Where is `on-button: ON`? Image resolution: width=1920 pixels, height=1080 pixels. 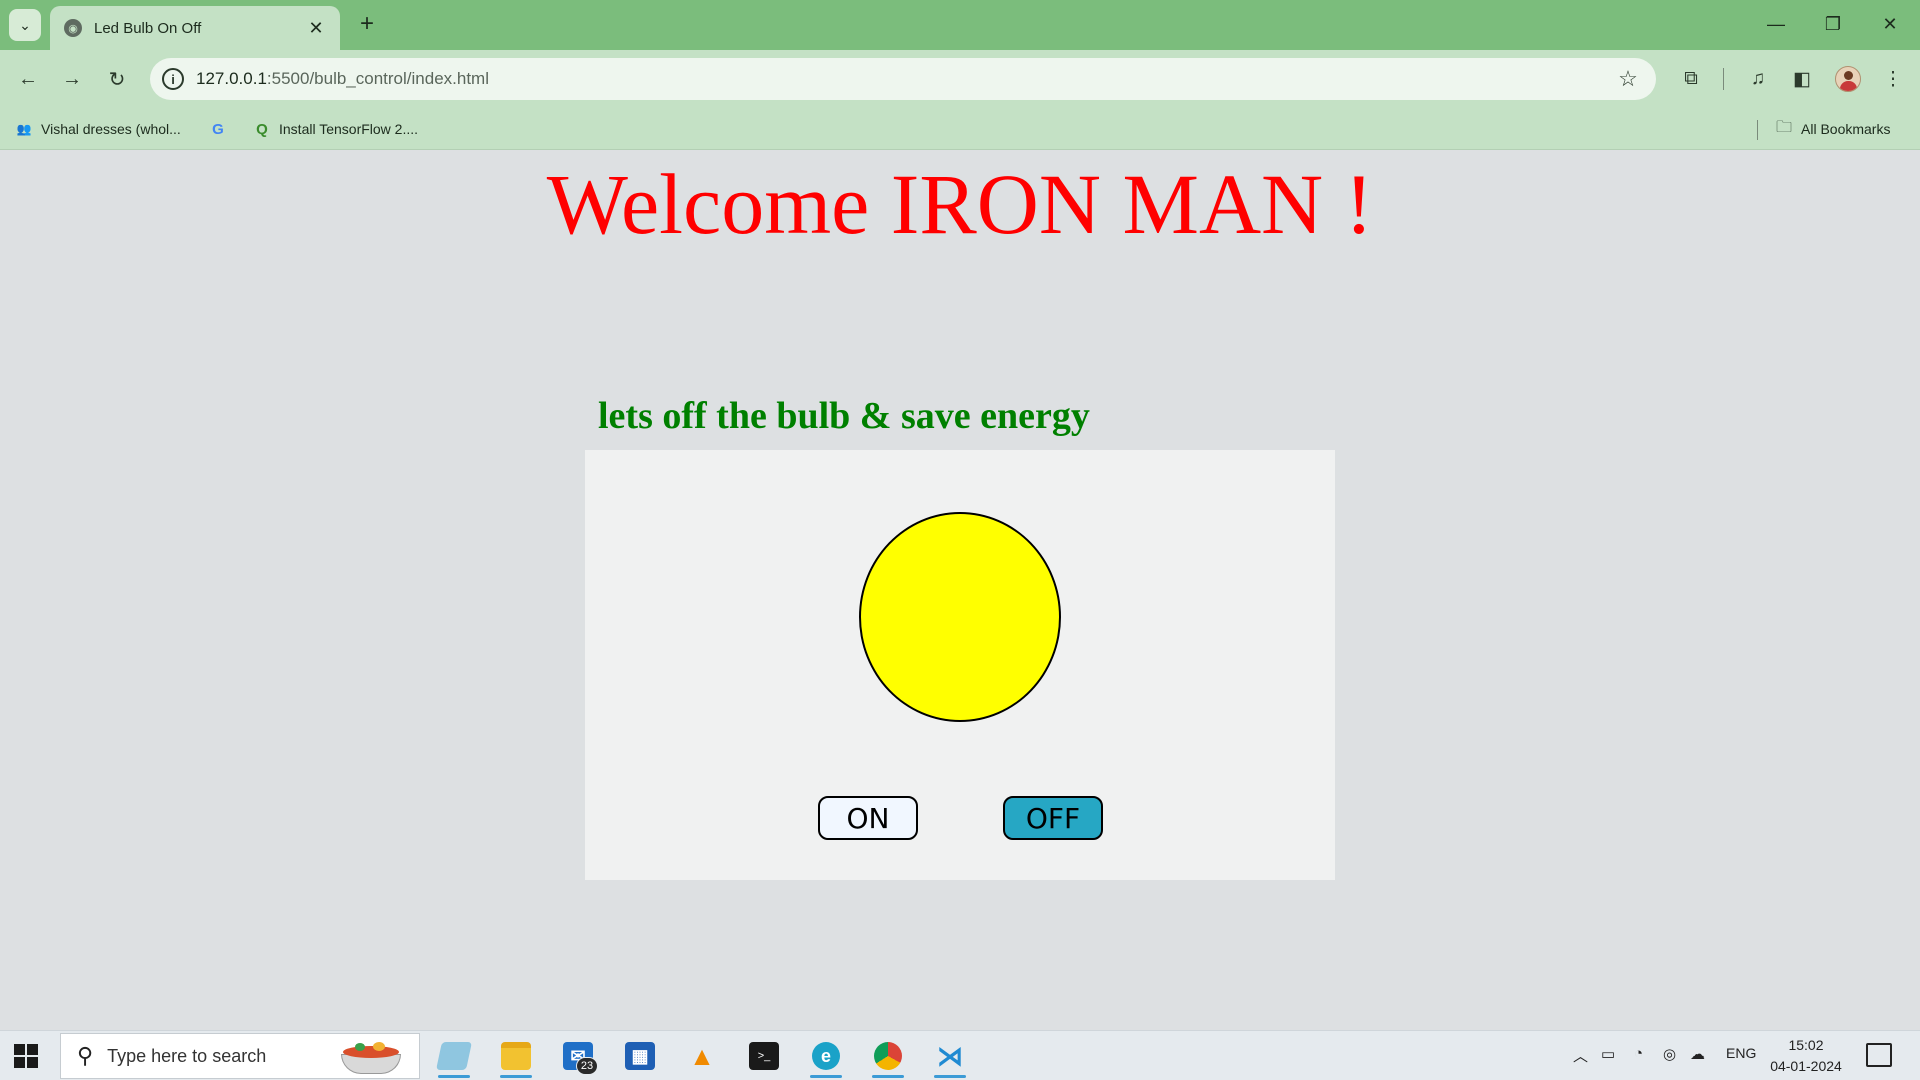
on-button: ON is located at coordinates (868, 818).